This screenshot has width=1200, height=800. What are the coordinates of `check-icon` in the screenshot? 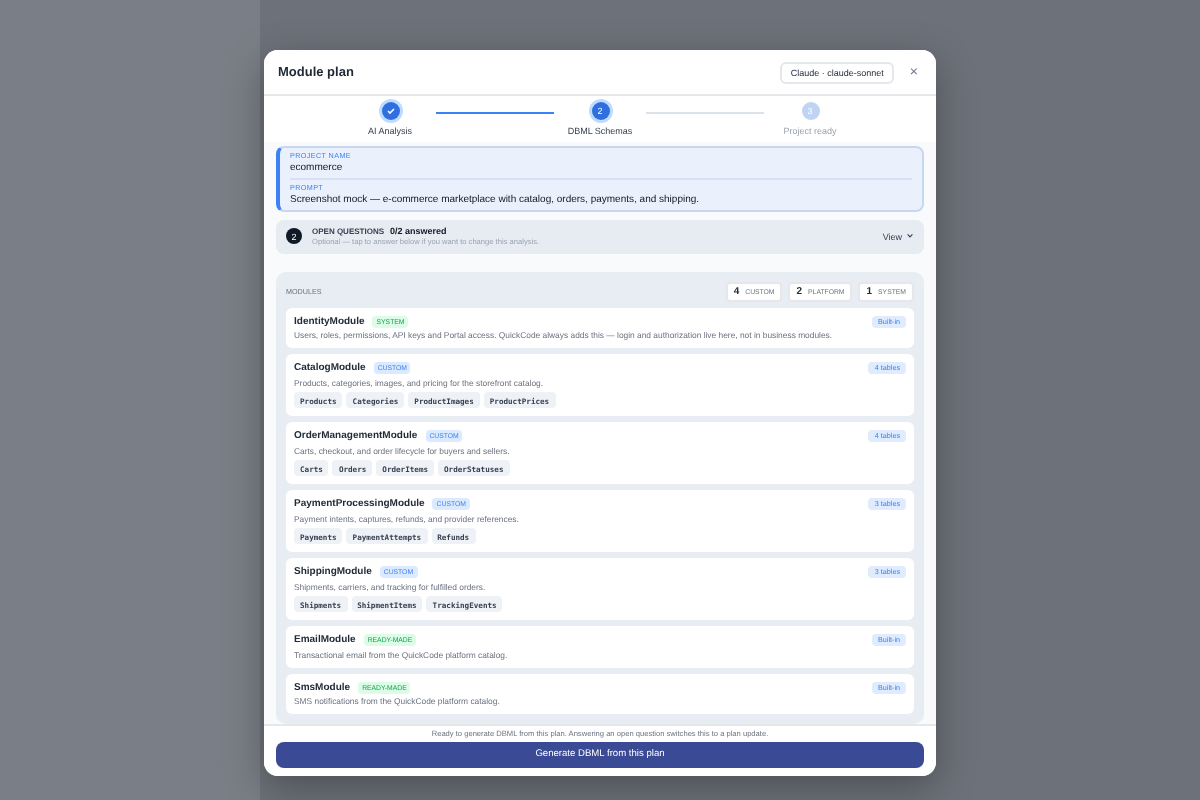 It's located at (390, 111).